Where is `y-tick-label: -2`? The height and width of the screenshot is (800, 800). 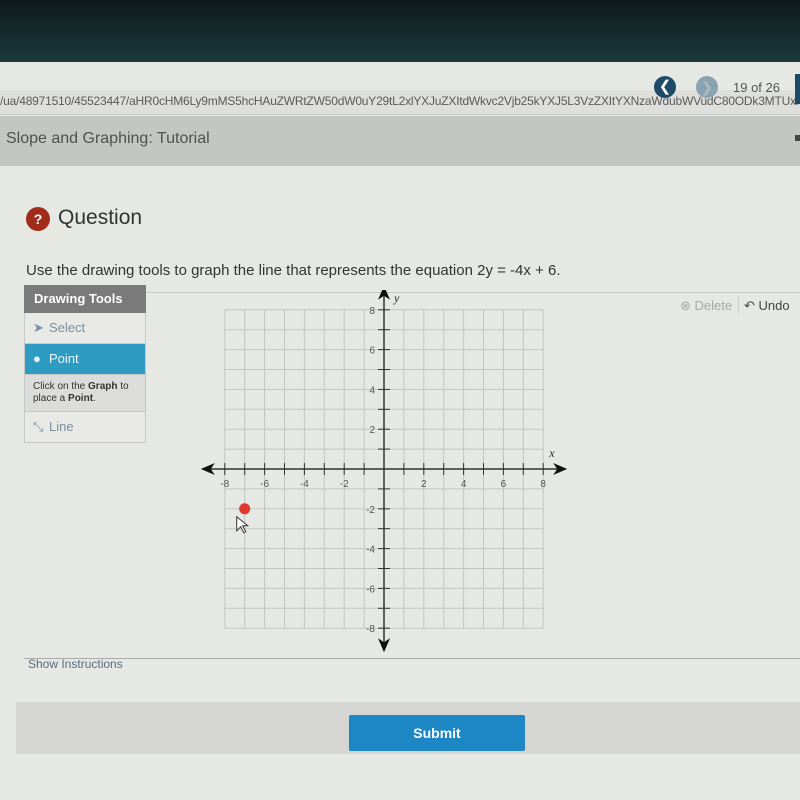
y-tick-label: -2 is located at coordinates (370, 510).